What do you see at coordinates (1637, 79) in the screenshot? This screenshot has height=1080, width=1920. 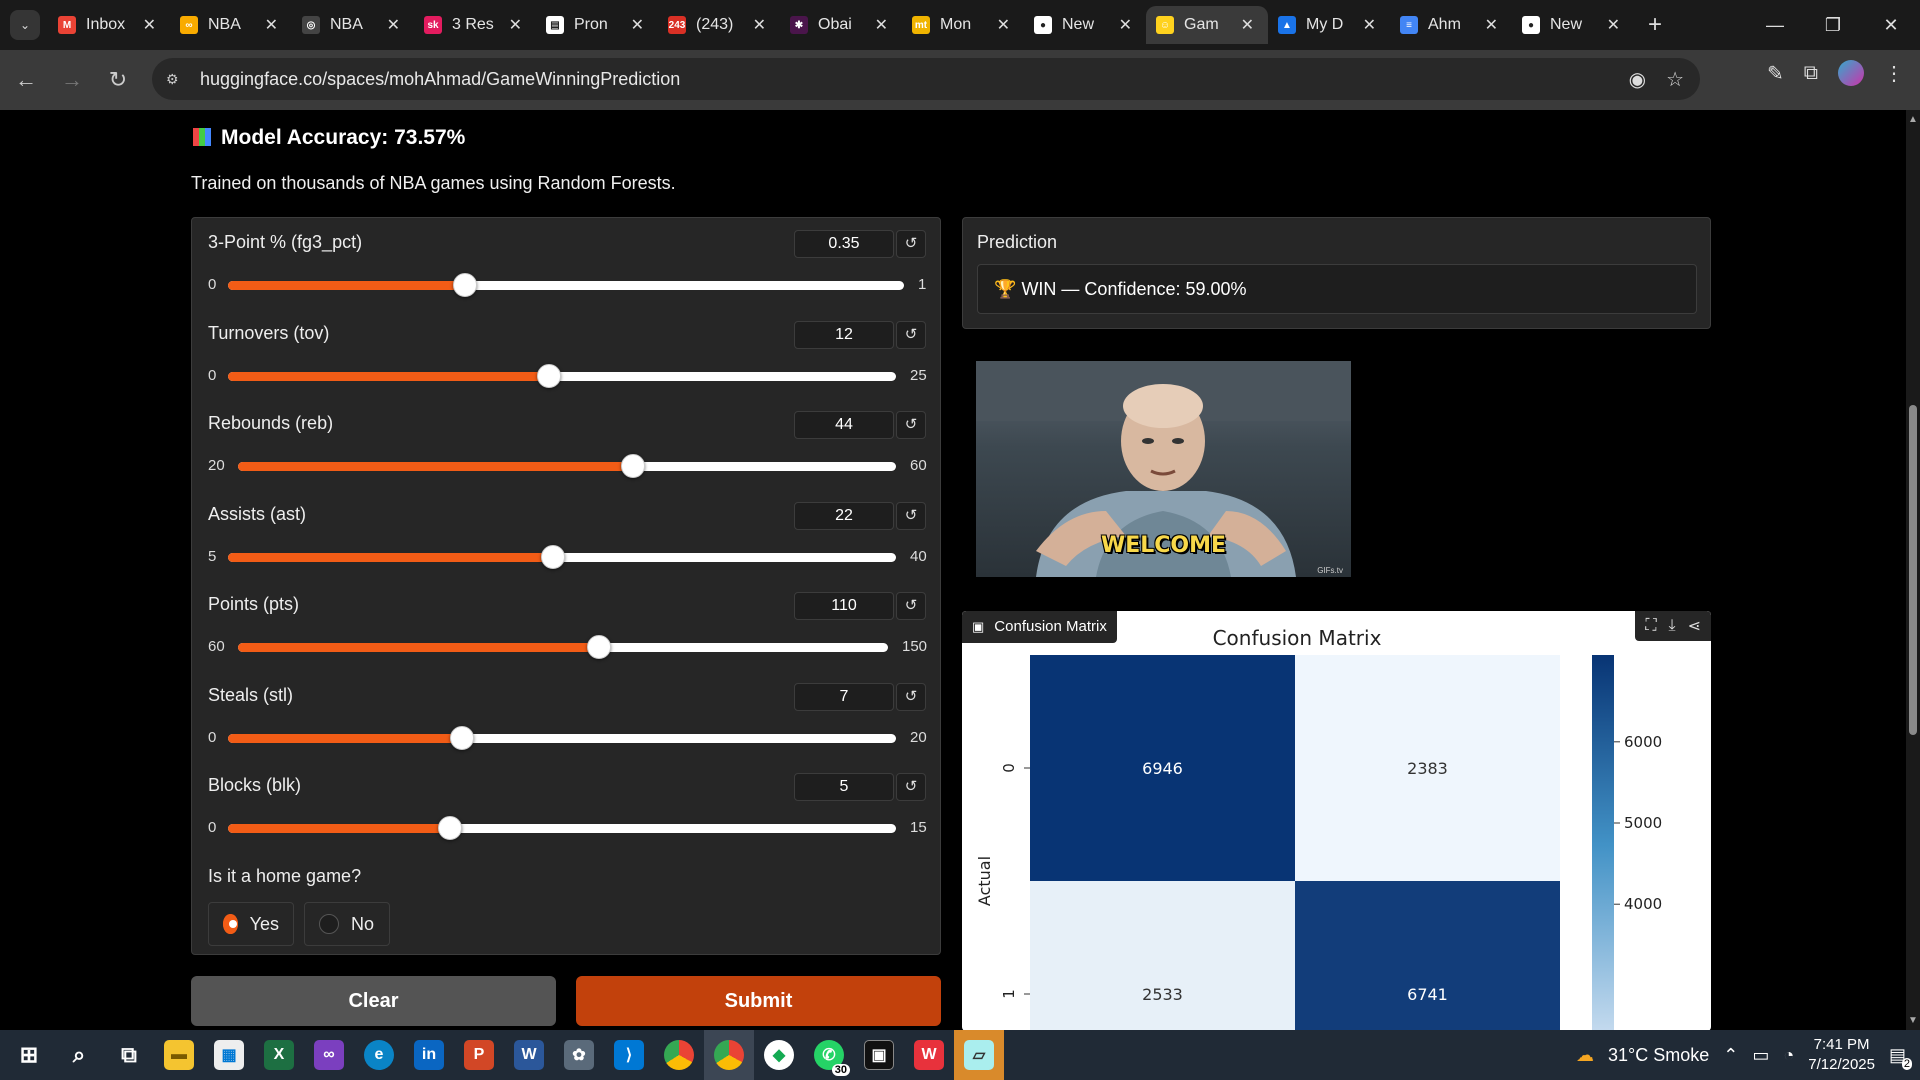 I see `eye-off-icon: ◉` at bounding box center [1637, 79].